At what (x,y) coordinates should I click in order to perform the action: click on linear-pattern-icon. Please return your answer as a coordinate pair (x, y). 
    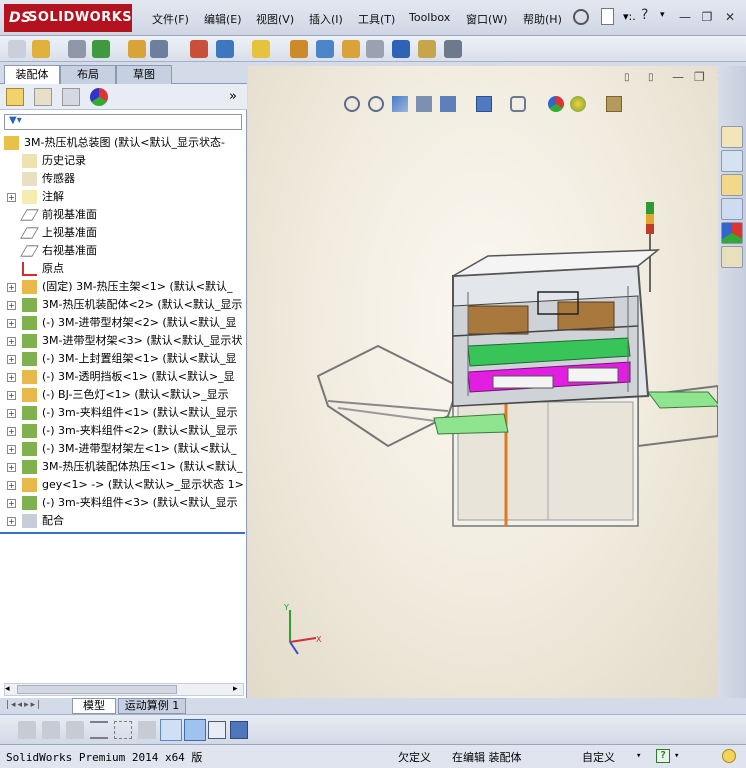
    Looking at the image, I should click on (101, 49).